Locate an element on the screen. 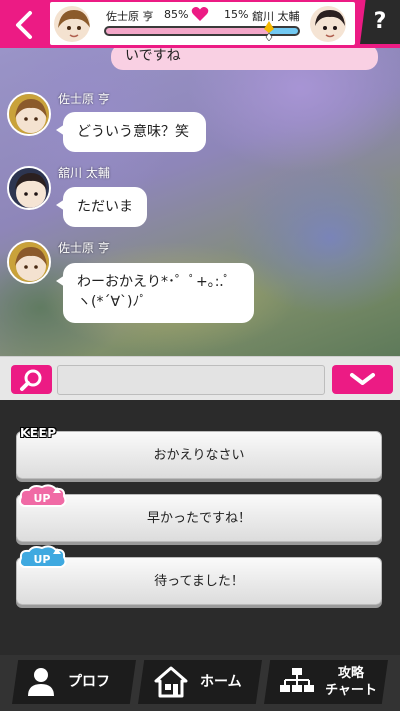 This screenshot has width=400, height=711. left-affection-percent: 85% is located at coordinates (176, 14).